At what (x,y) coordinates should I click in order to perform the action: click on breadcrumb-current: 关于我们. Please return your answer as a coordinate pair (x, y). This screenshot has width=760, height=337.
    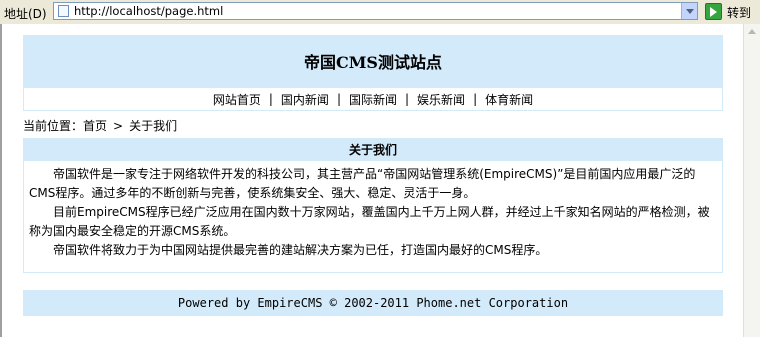
    Looking at the image, I should click on (153, 126).